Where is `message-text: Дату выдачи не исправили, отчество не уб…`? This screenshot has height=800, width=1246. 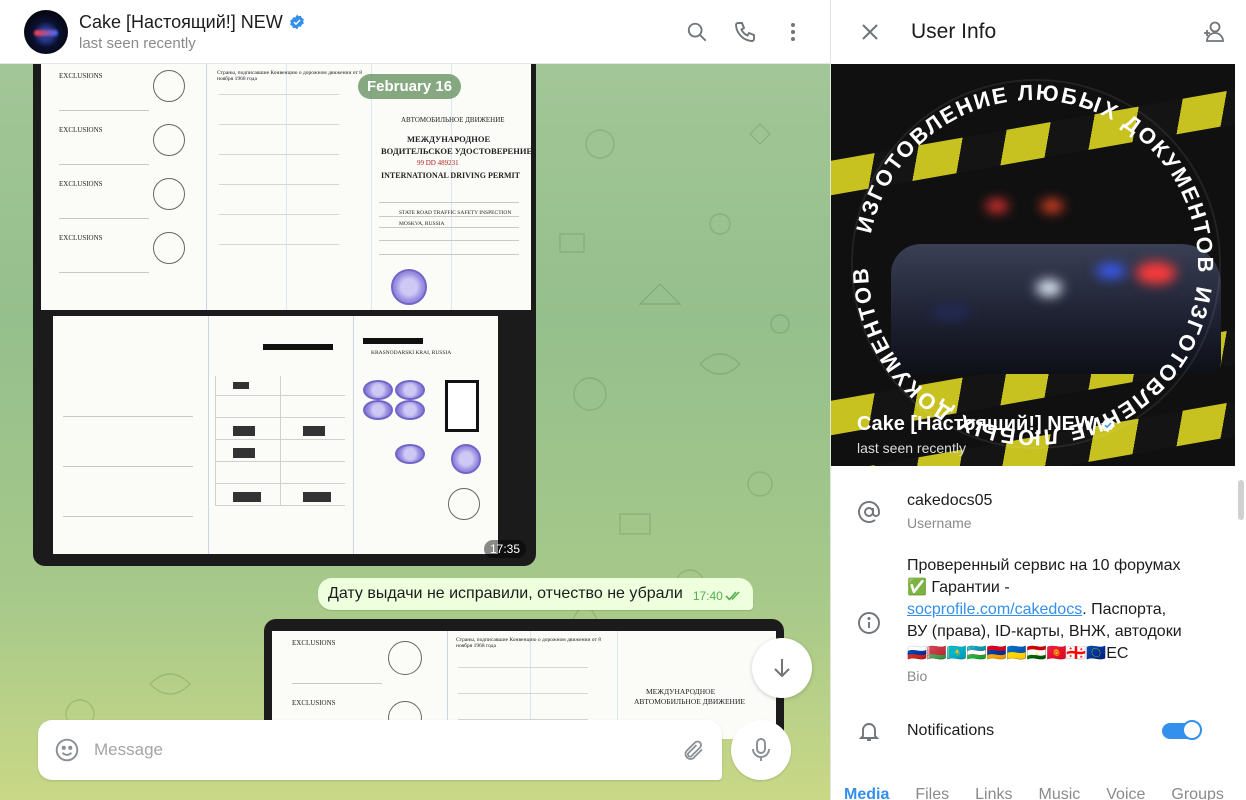 message-text: Дату выдачи не исправили, отчество не уб… is located at coordinates (505, 593).